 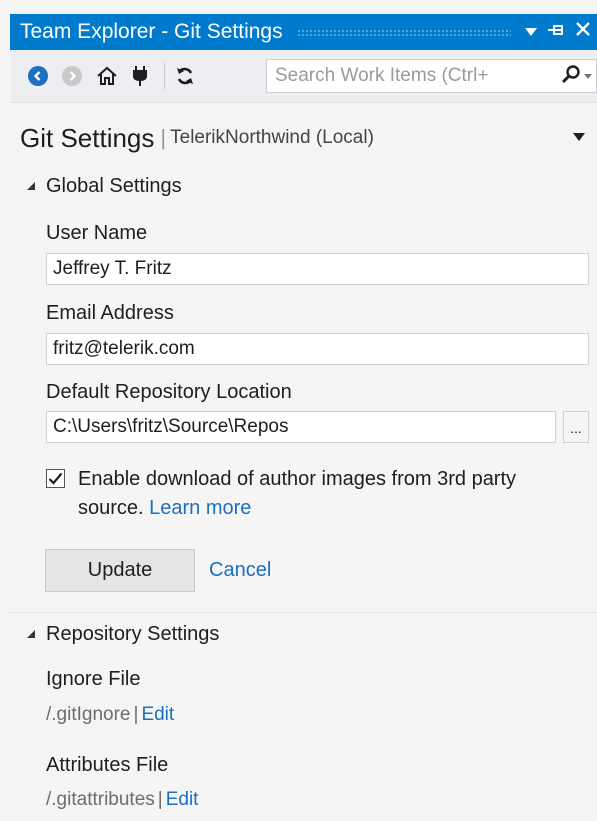 What do you see at coordinates (272, 137) in the screenshot?
I see `page-subtitle: TelerikNorthwind (Local)` at bounding box center [272, 137].